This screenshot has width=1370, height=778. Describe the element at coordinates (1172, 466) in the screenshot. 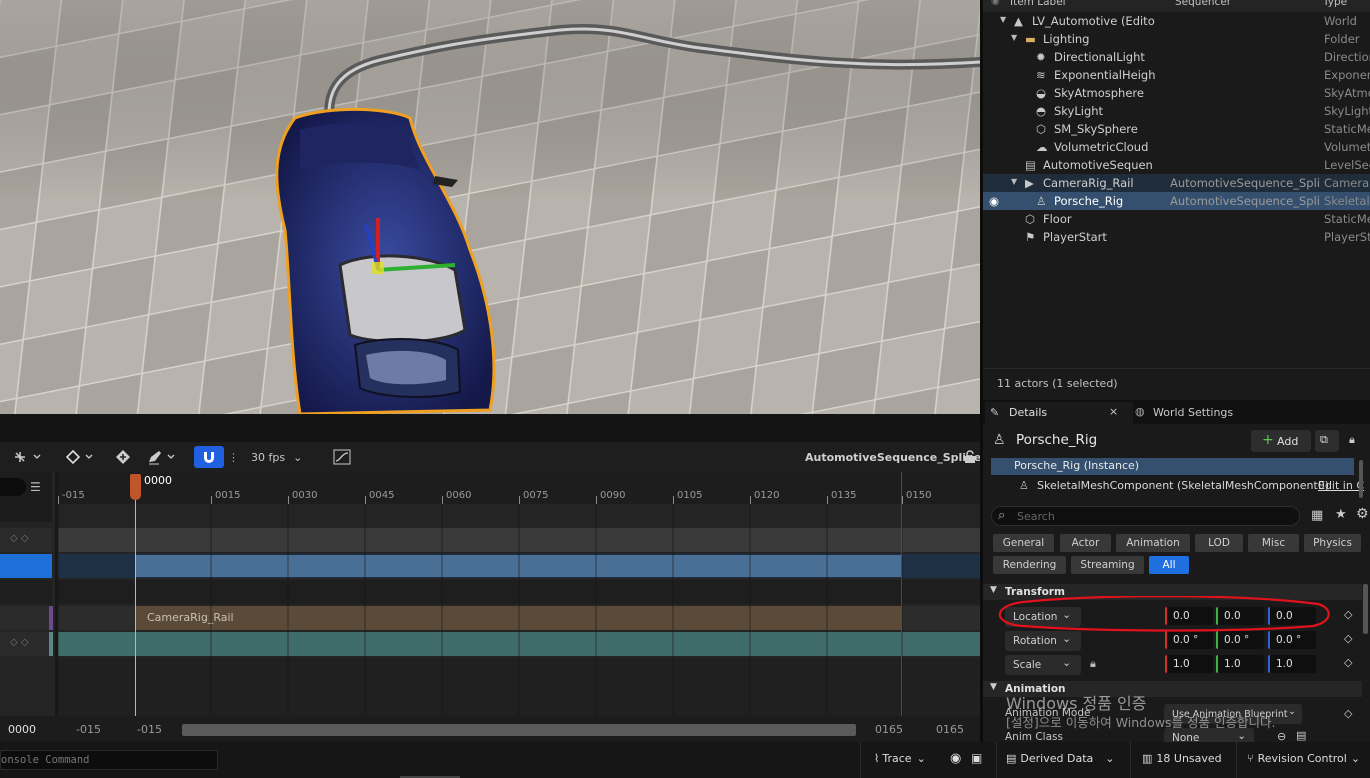

I see `component-instance-row: Porsche_Rig (Instance)` at that location.